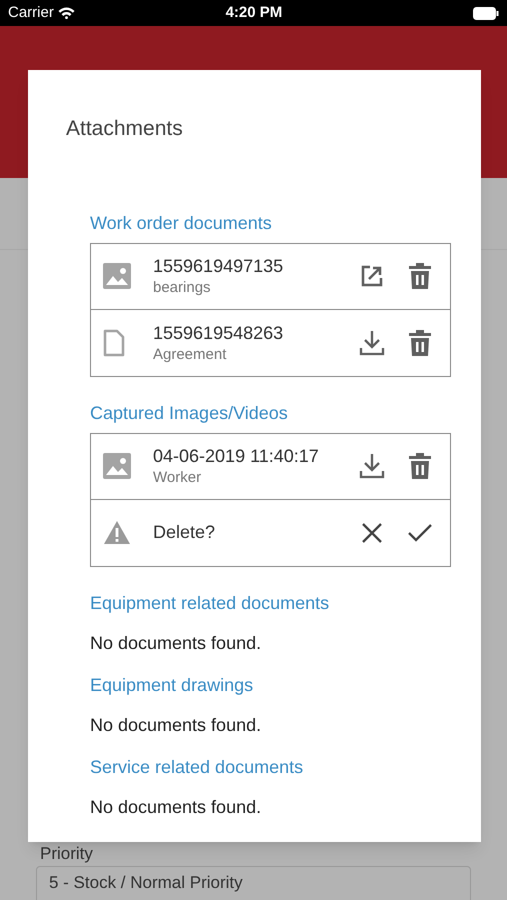  Describe the element at coordinates (114, 342) in the screenshot. I see `file-icon` at that location.